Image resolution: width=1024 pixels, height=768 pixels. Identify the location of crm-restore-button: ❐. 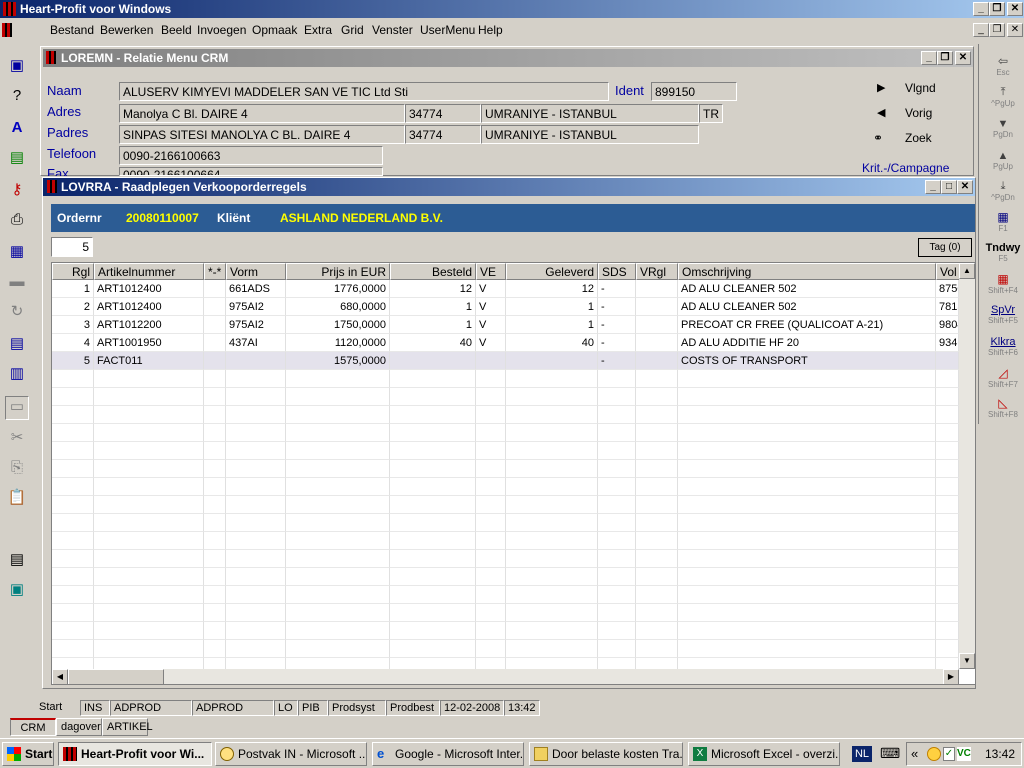
(945, 58).